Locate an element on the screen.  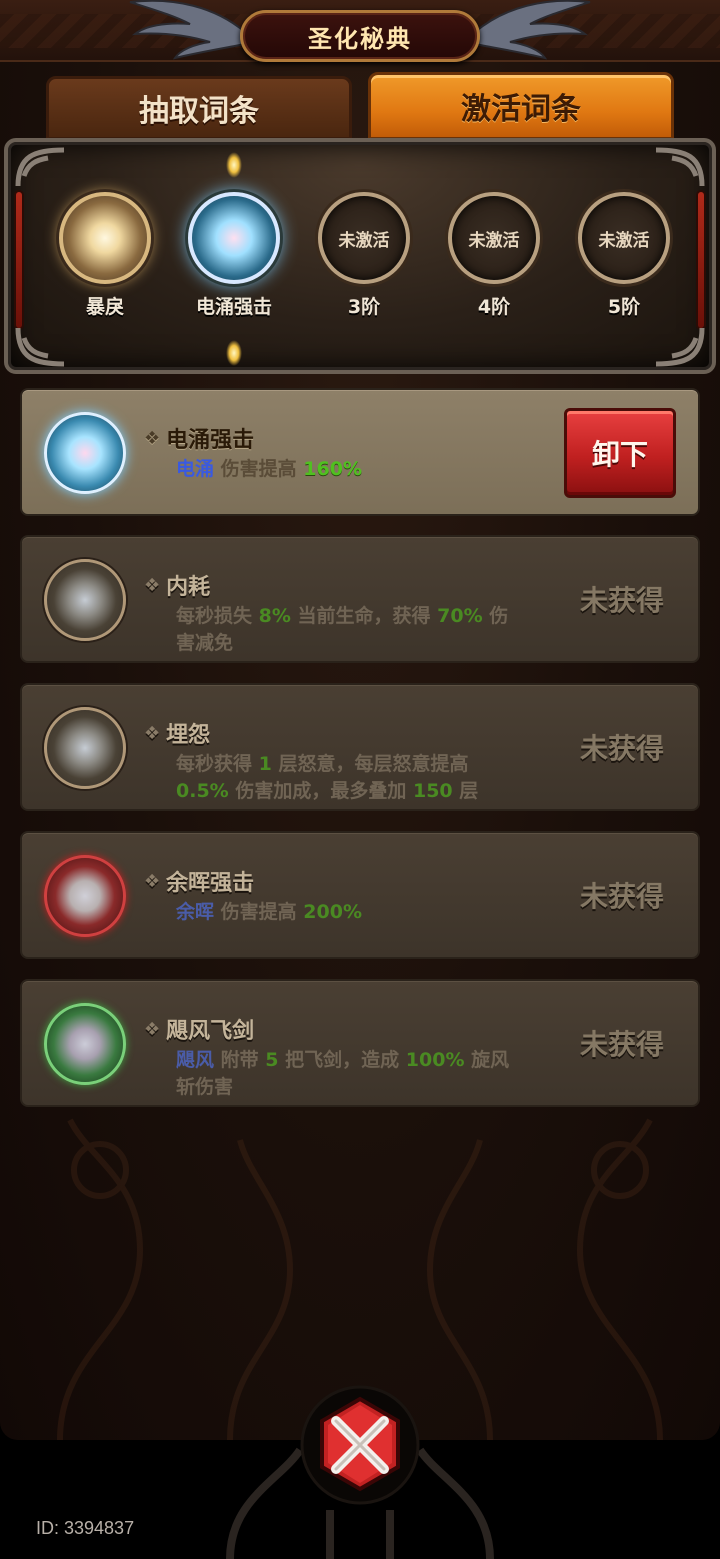
desc-value: 160% is located at coordinates (332, 469).